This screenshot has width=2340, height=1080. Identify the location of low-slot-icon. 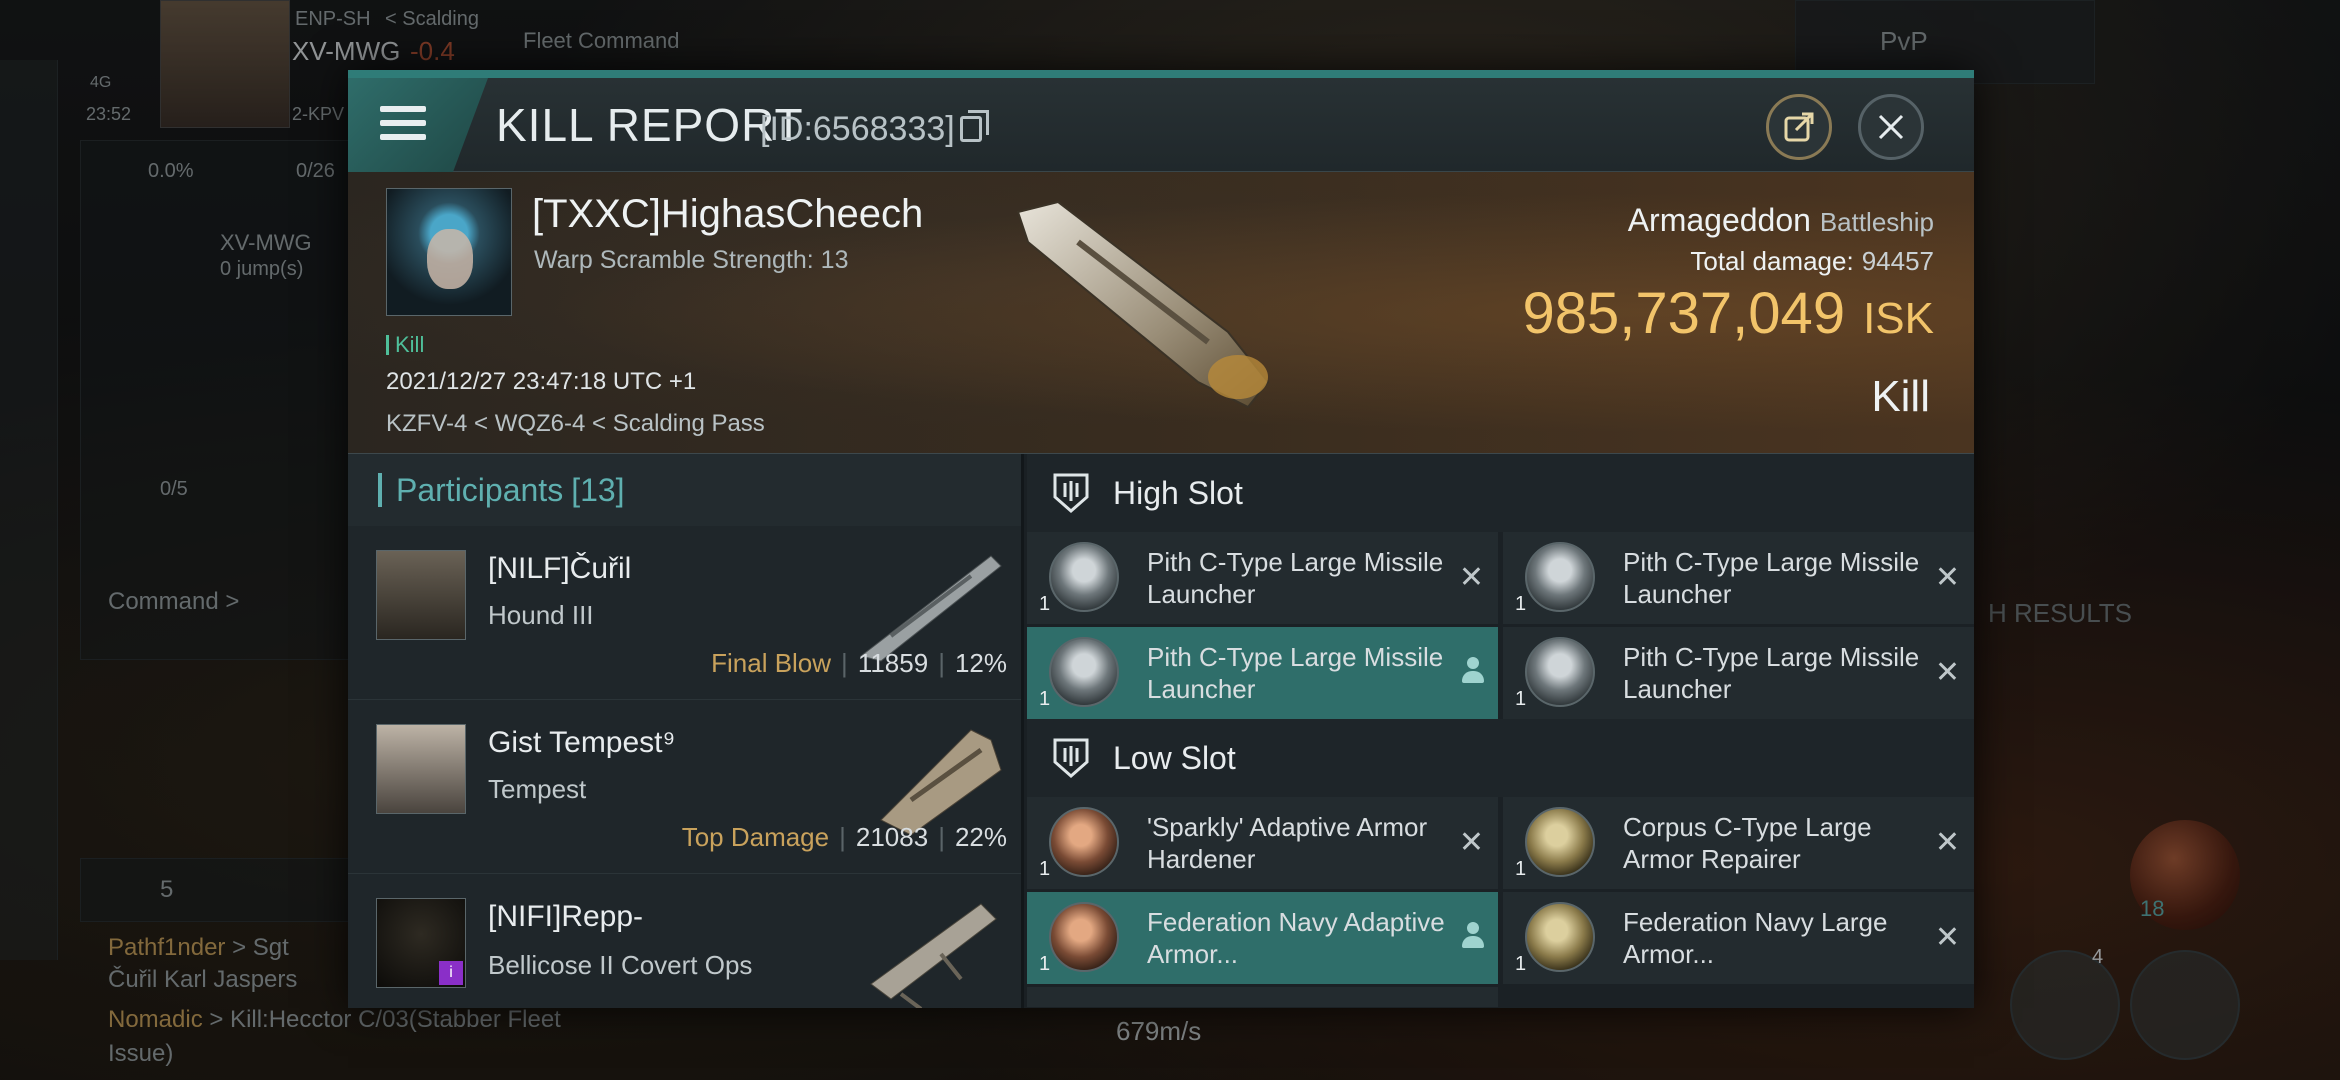
(1071, 758).